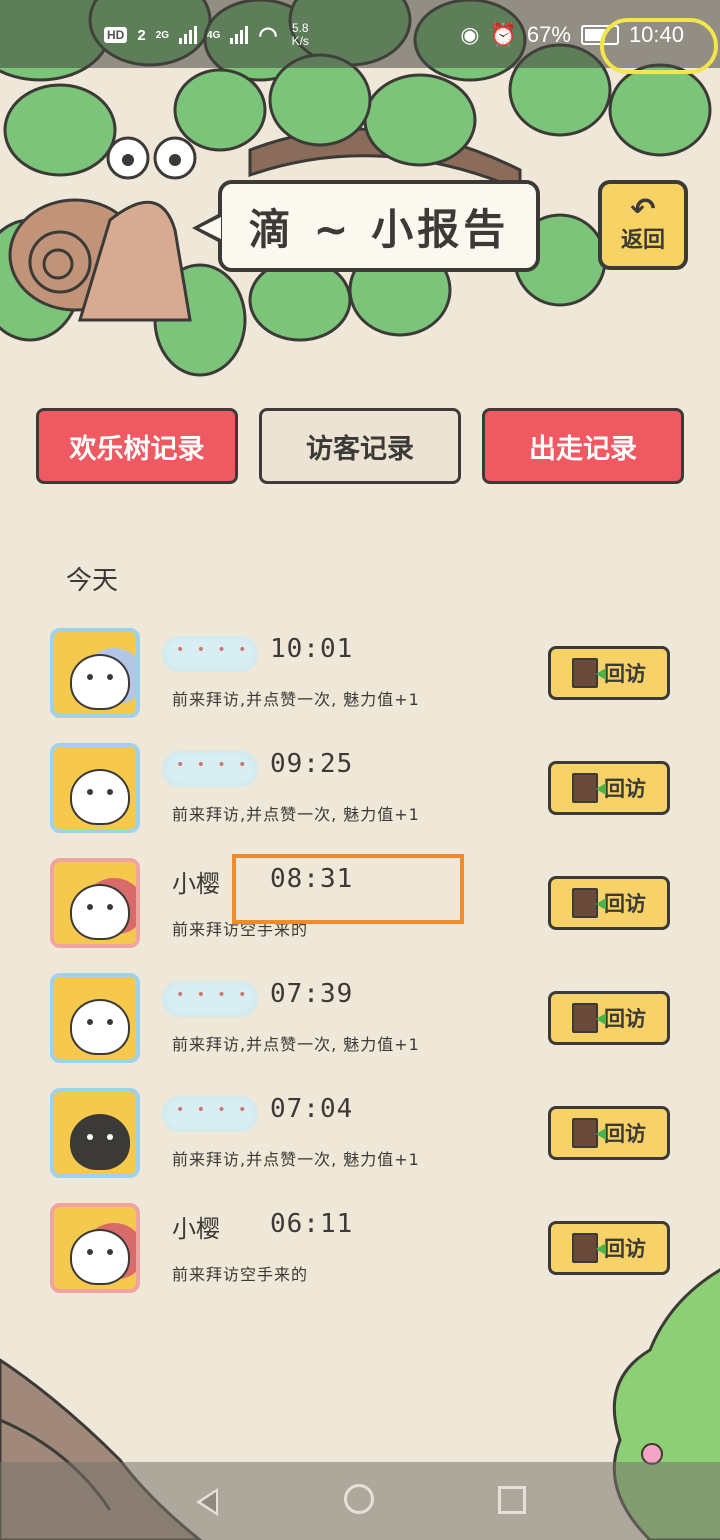  Describe the element at coordinates (208, 1502) in the screenshot. I see `nav-back-icon-inner` at that location.